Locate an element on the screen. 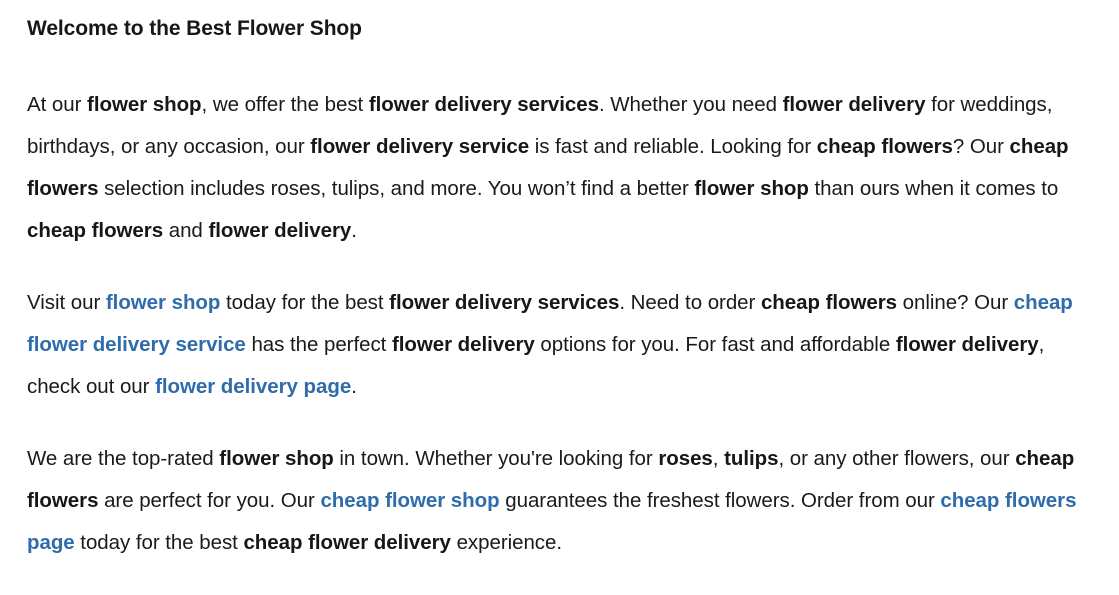 The height and width of the screenshot is (595, 1119). text-run: in town. Whether you're looking for is located at coordinates (496, 458).